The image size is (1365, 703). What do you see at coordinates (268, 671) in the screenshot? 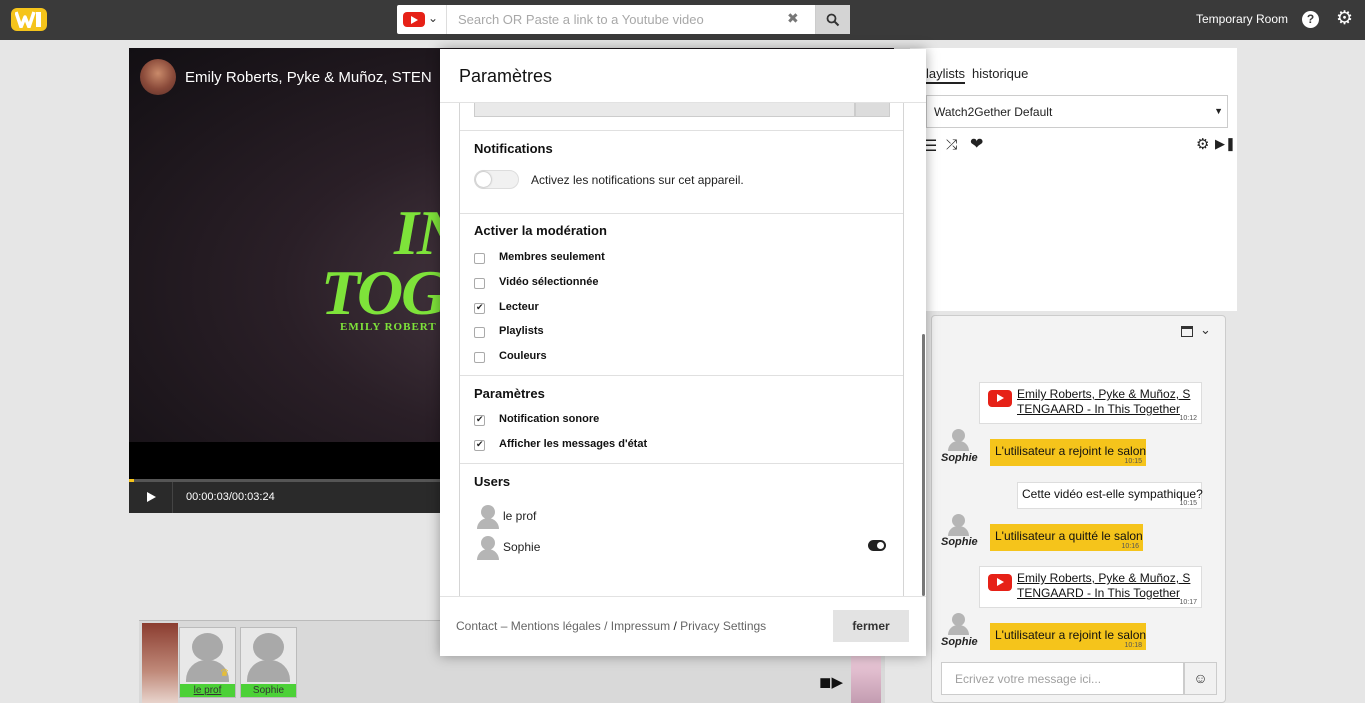
I see `avatar-body` at bounding box center [268, 671].